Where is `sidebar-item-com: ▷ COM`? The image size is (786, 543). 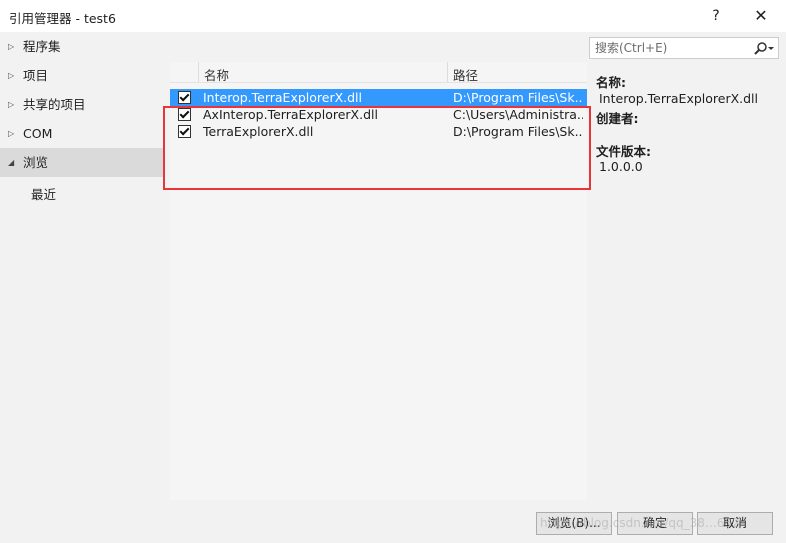
sidebar-item-com: ▷ COM is located at coordinates (82, 133).